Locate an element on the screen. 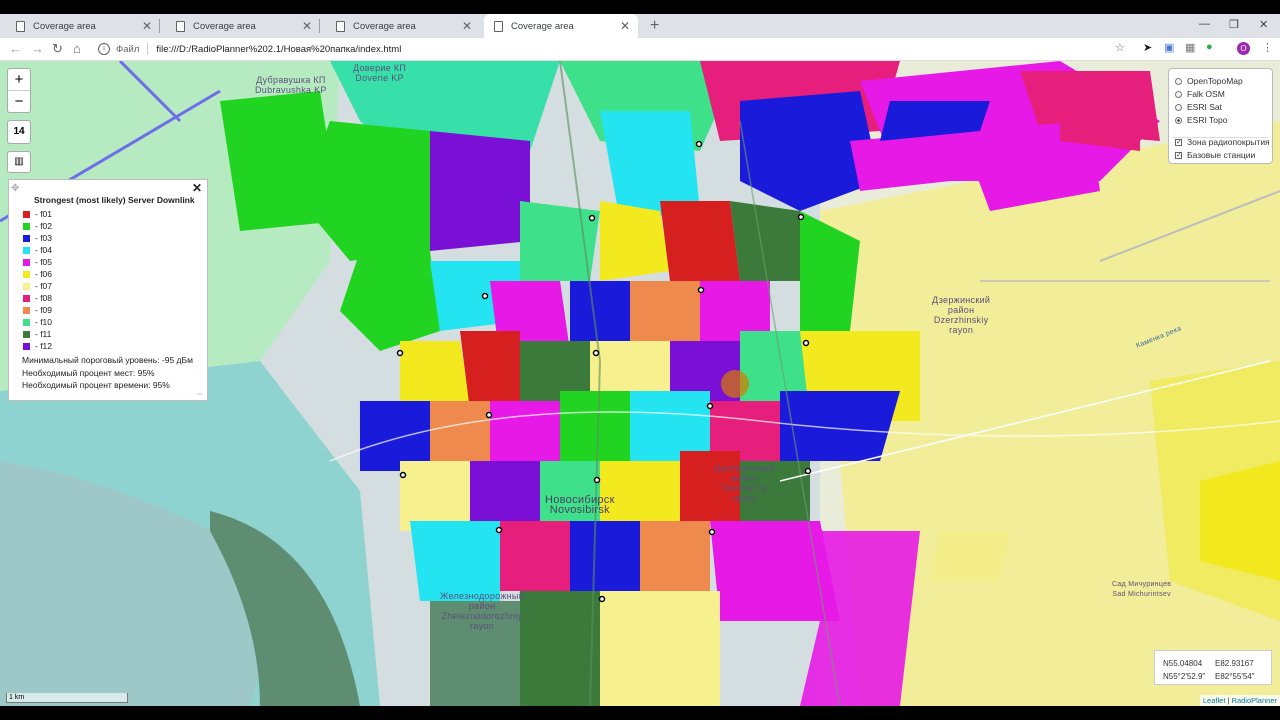 The height and width of the screenshot is (720, 1280). basemap-option: ESRI Sat is located at coordinates (1198, 107).